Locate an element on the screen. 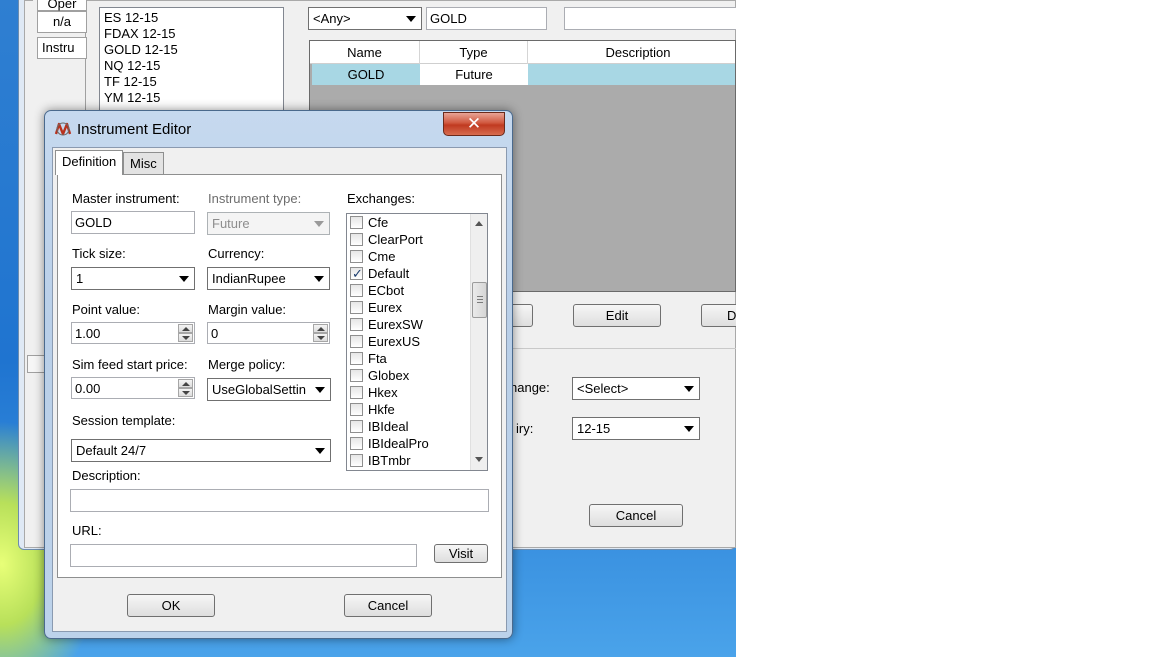 This screenshot has height=657, width=1152. search-input: GOLD is located at coordinates (486, 18).